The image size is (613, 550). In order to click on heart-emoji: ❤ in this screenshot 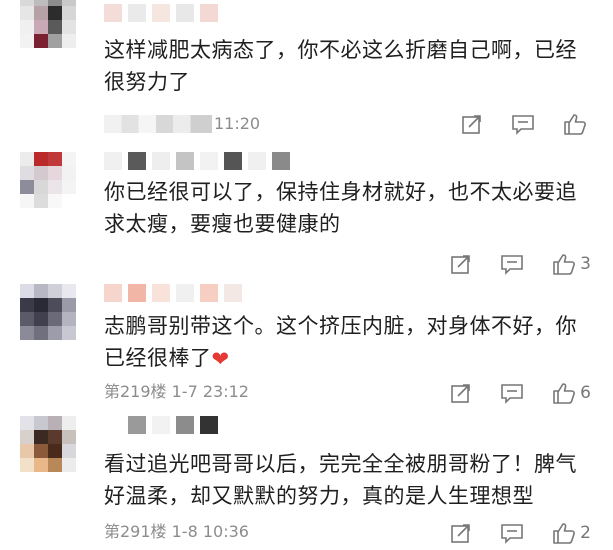, I will do `click(220, 359)`.